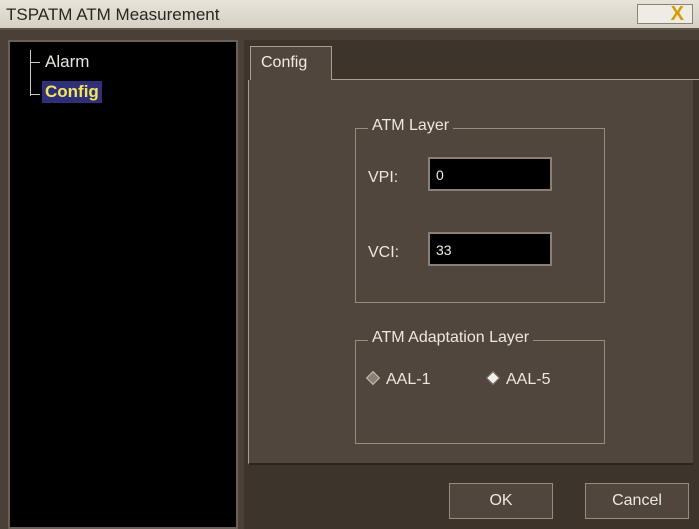 The width and height of the screenshot is (699, 529). What do you see at coordinates (384, 252) in the screenshot?
I see `vci-label: VCI:` at bounding box center [384, 252].